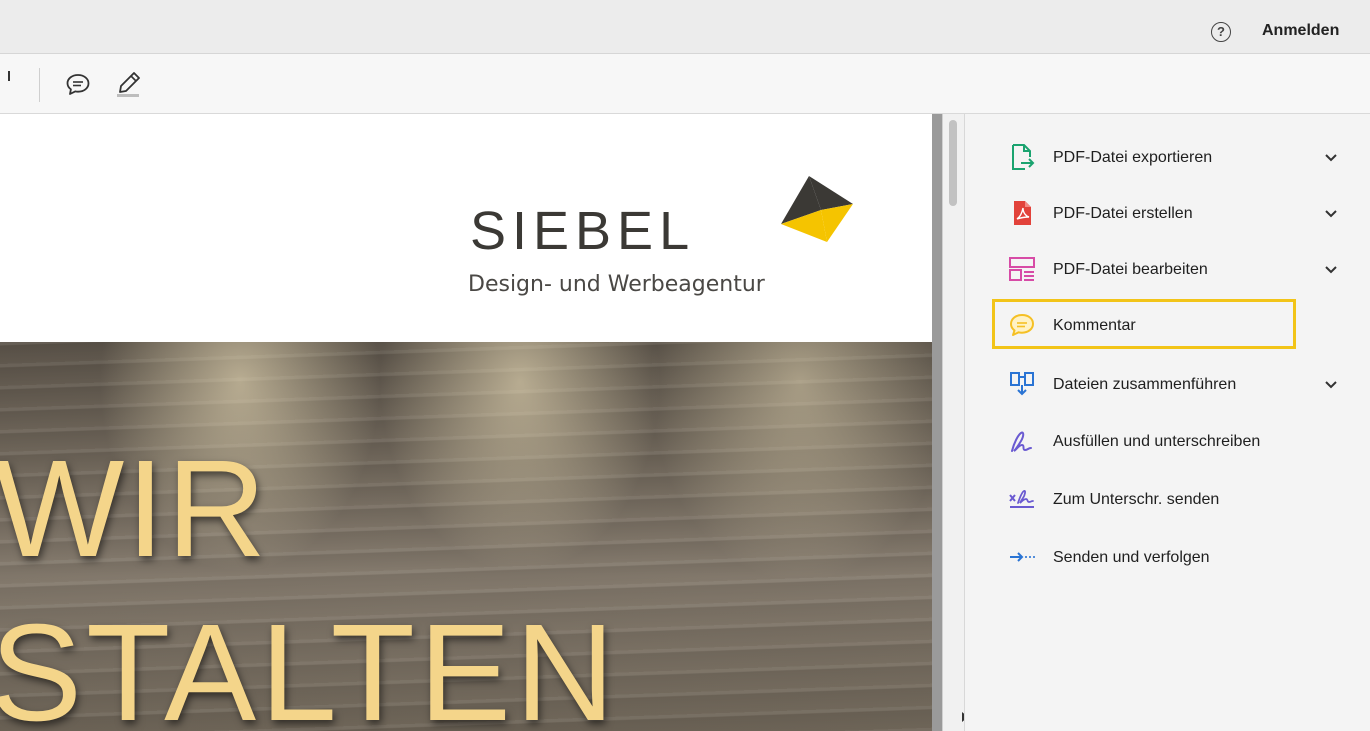 The image size is (1370, 731). I want to click on company-logo: SIEBEL Design- und Werbeagentur, so click(664, 246).